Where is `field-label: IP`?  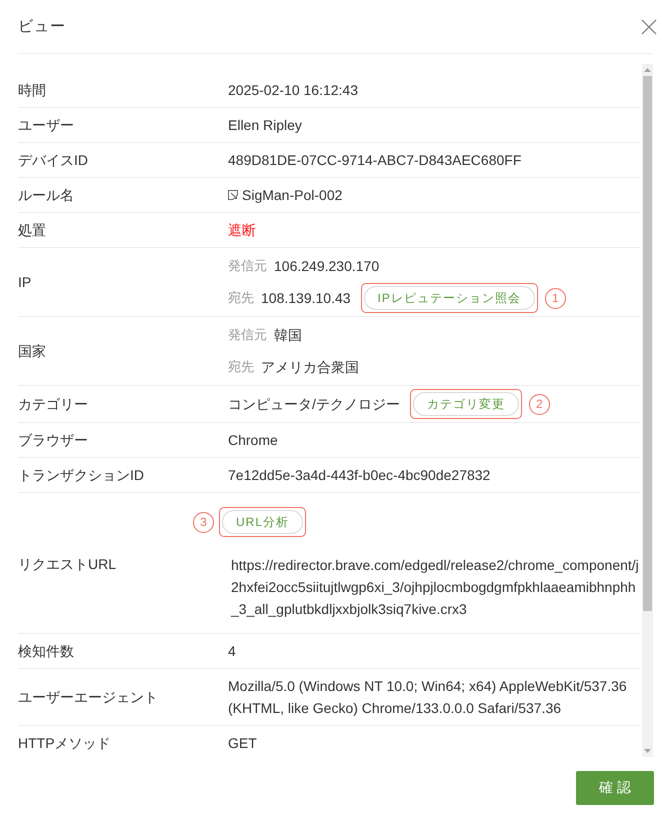
field-label: IP is located at coordinates (25, 282).